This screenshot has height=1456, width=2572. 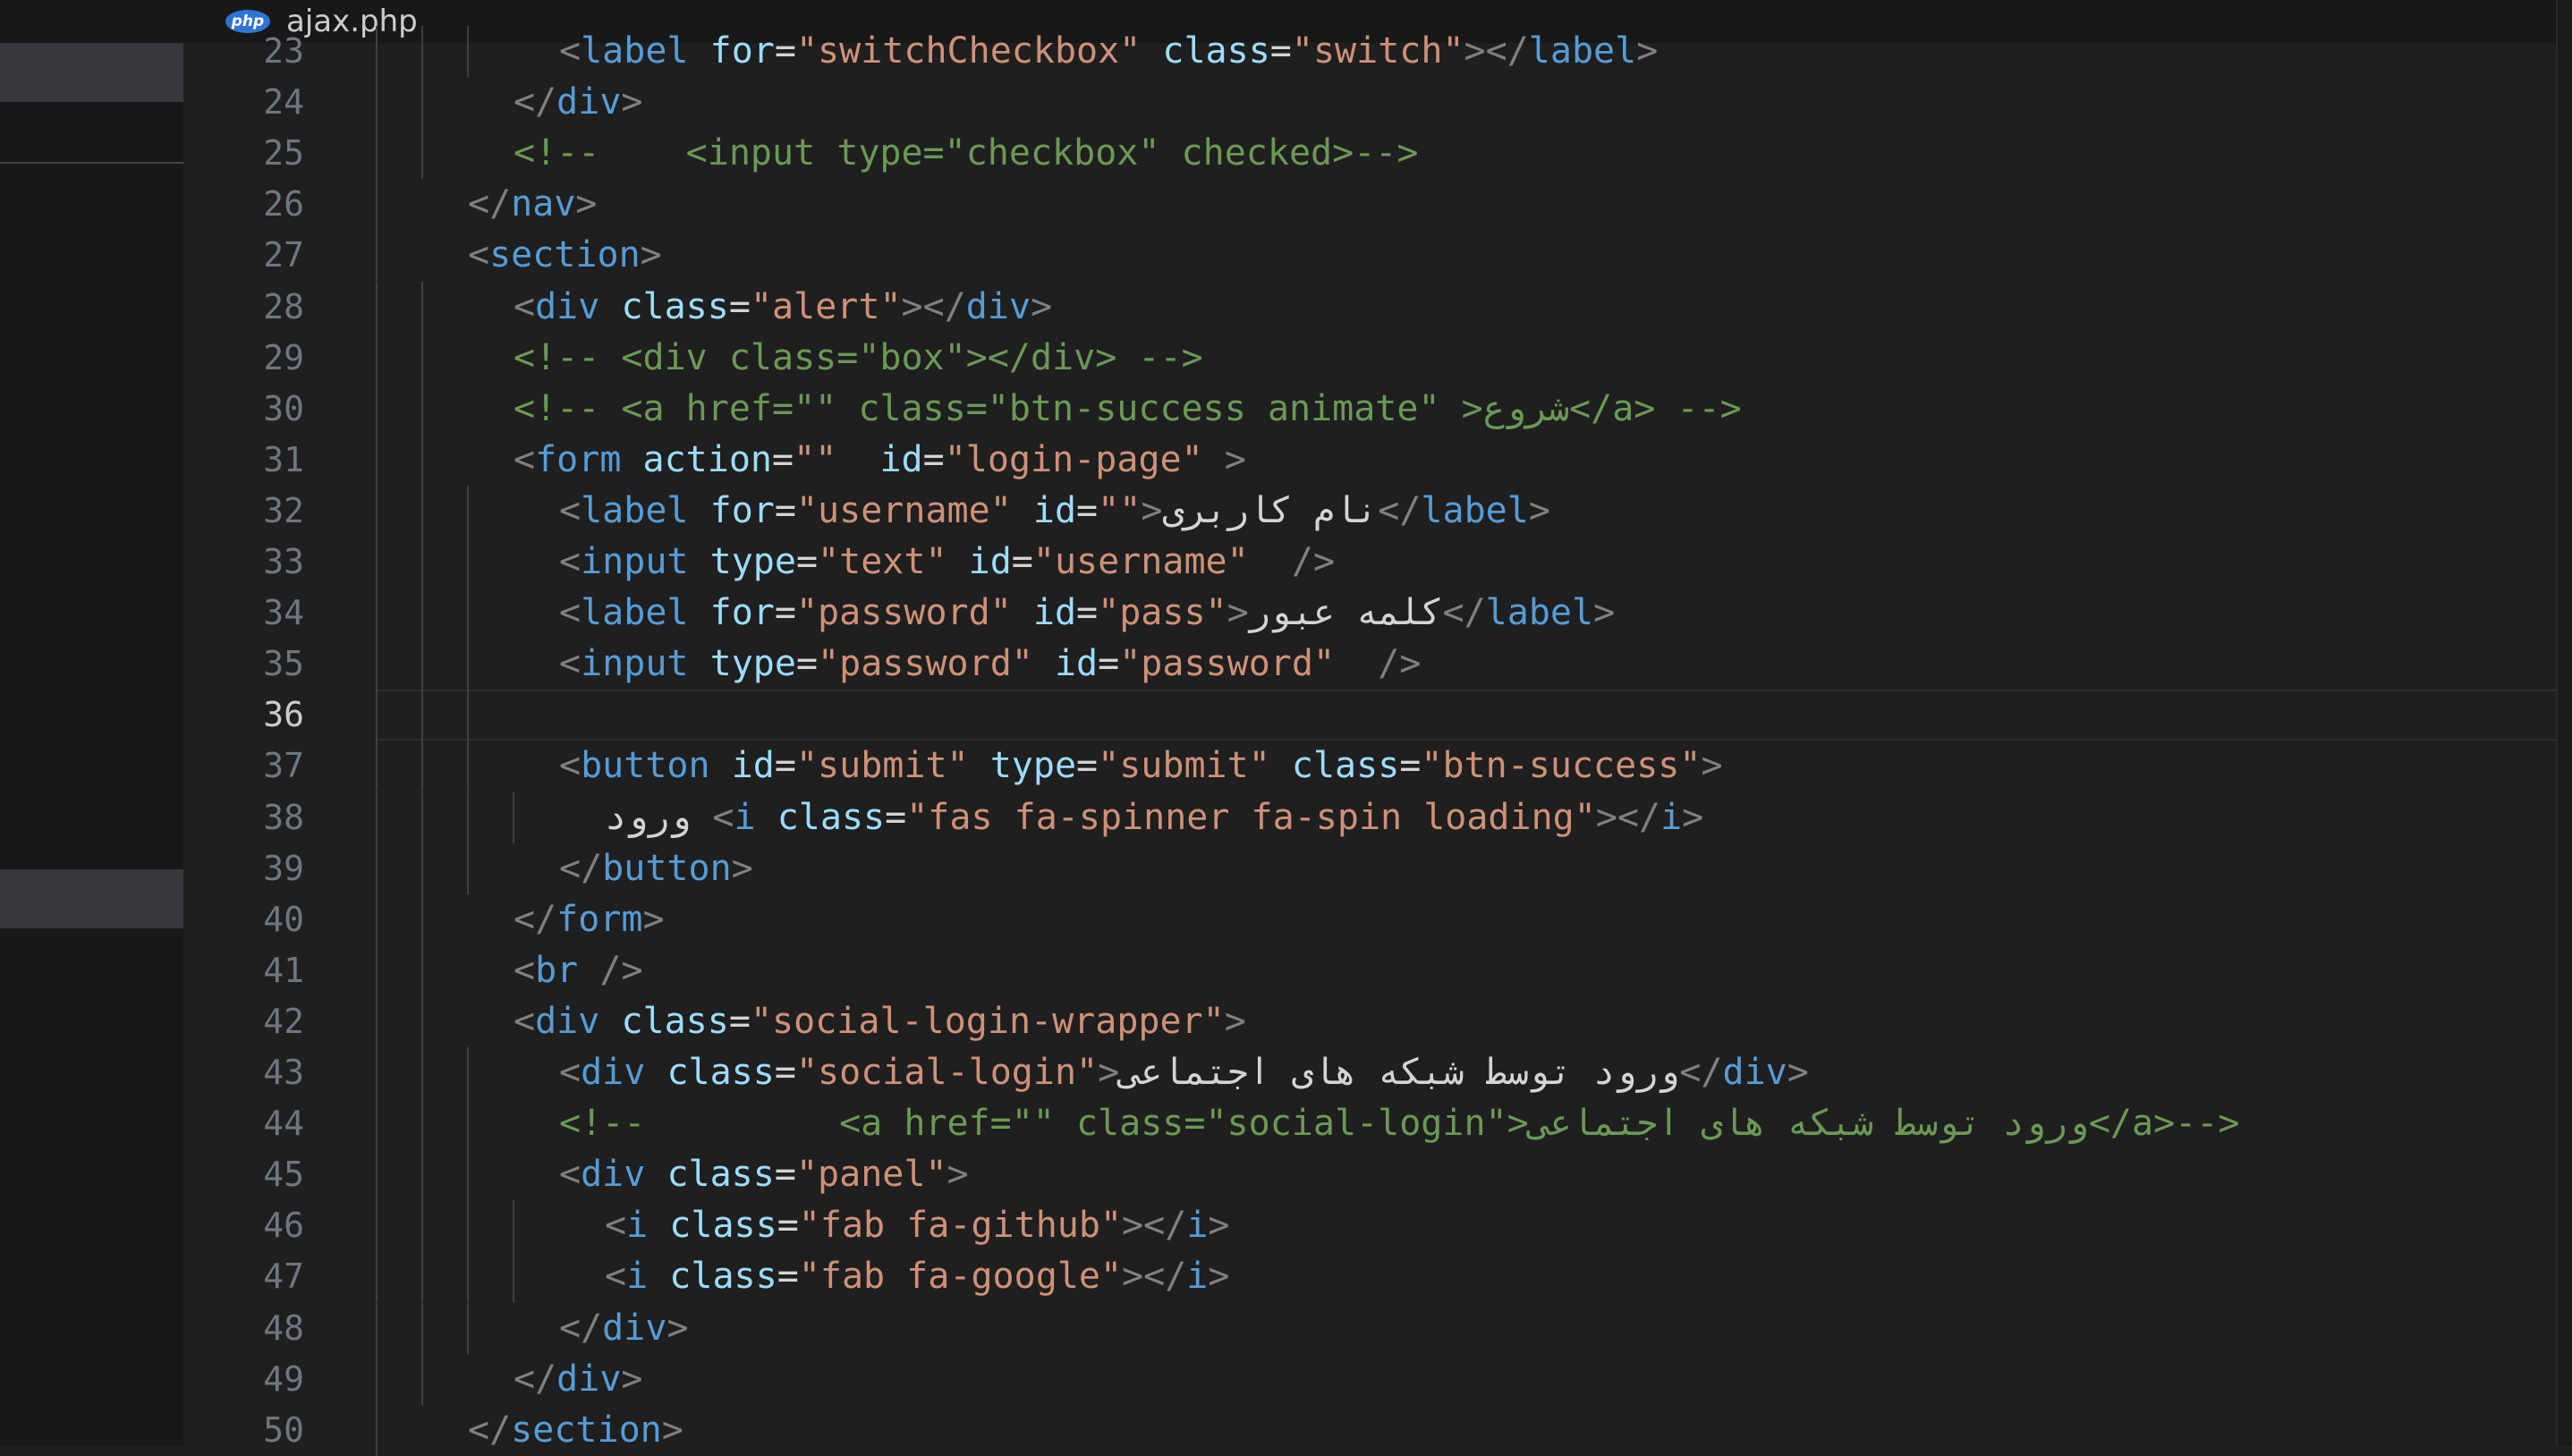 What do you see at coordinates (1368, 358) in the screenshot?
I see `code-line: 29 <!-- <div class="box"></div> -->` at bounding box center [1368, 358].